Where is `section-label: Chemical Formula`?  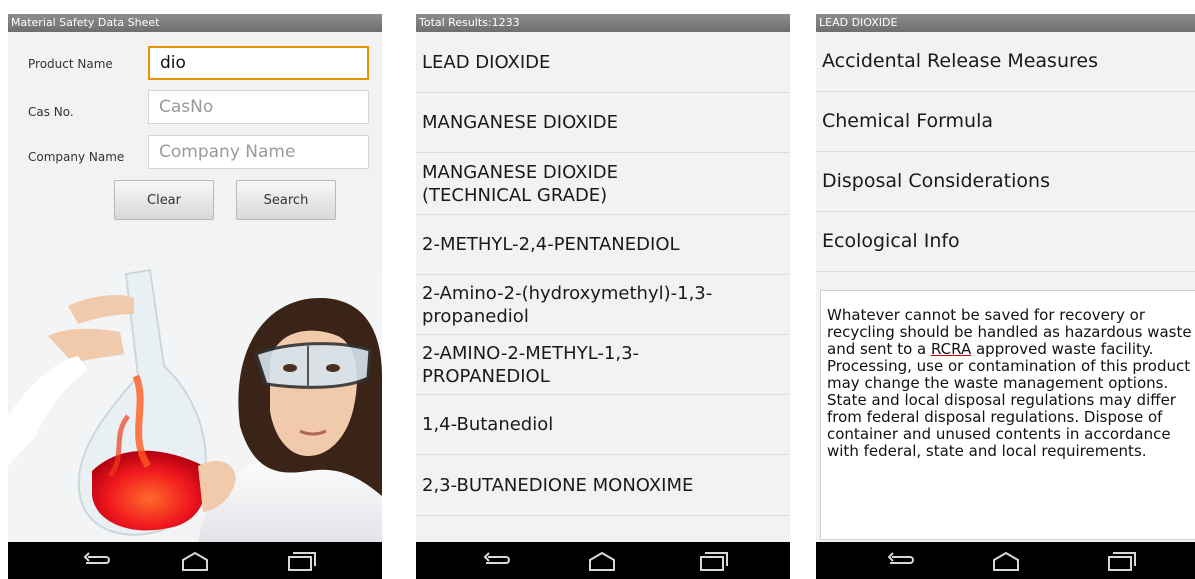 section-label: Chemical Formula is located at coordinates (908, 121).